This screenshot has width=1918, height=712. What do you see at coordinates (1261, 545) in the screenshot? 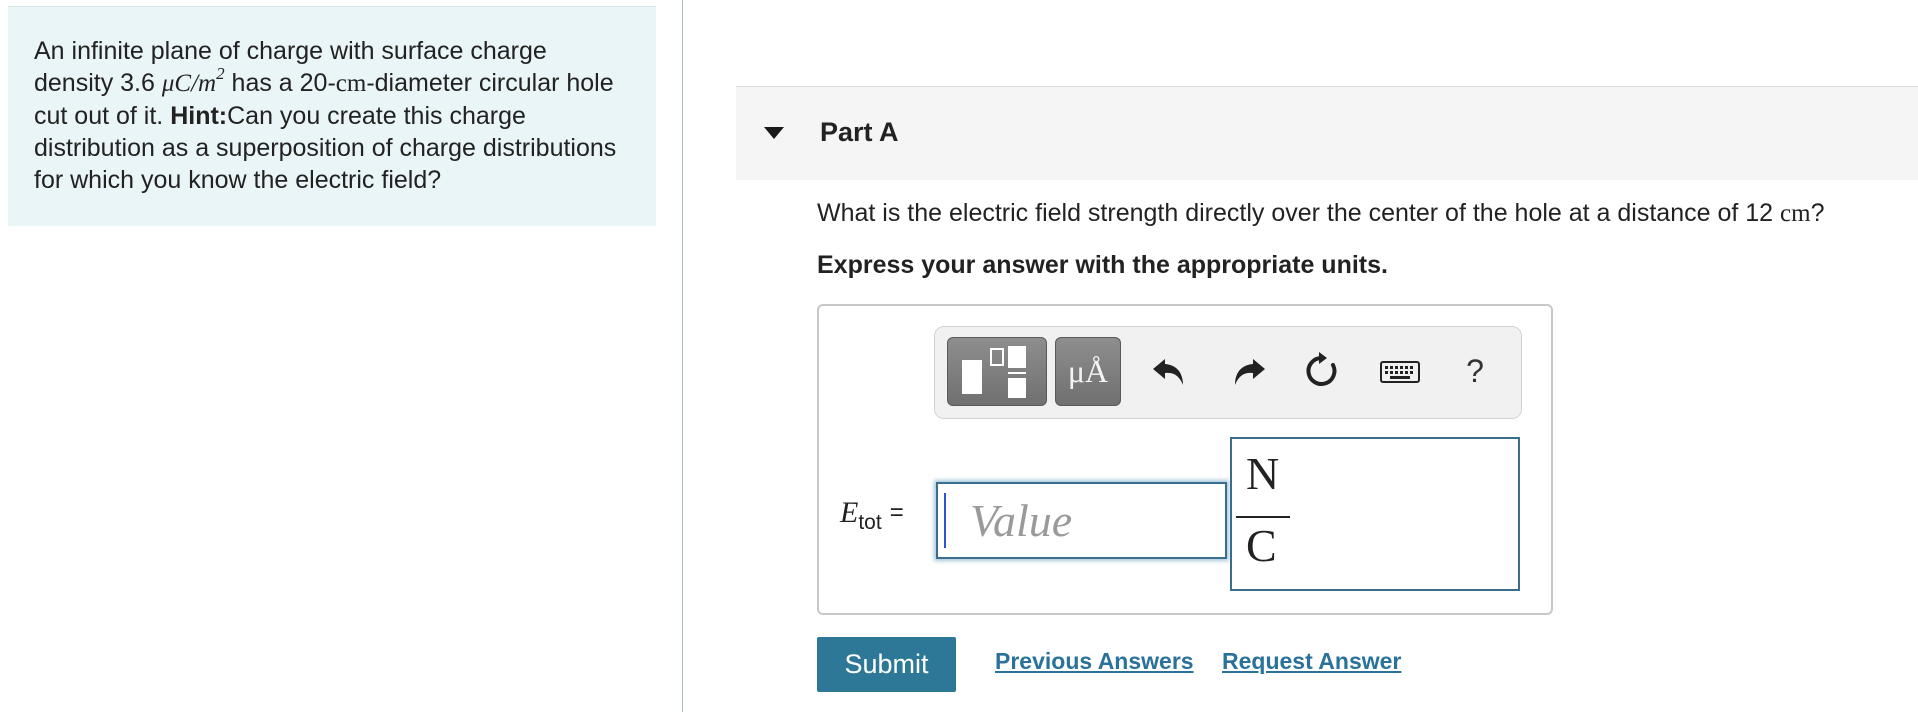
I see `unit-denominator: C` at bounding box center [1261, 545].